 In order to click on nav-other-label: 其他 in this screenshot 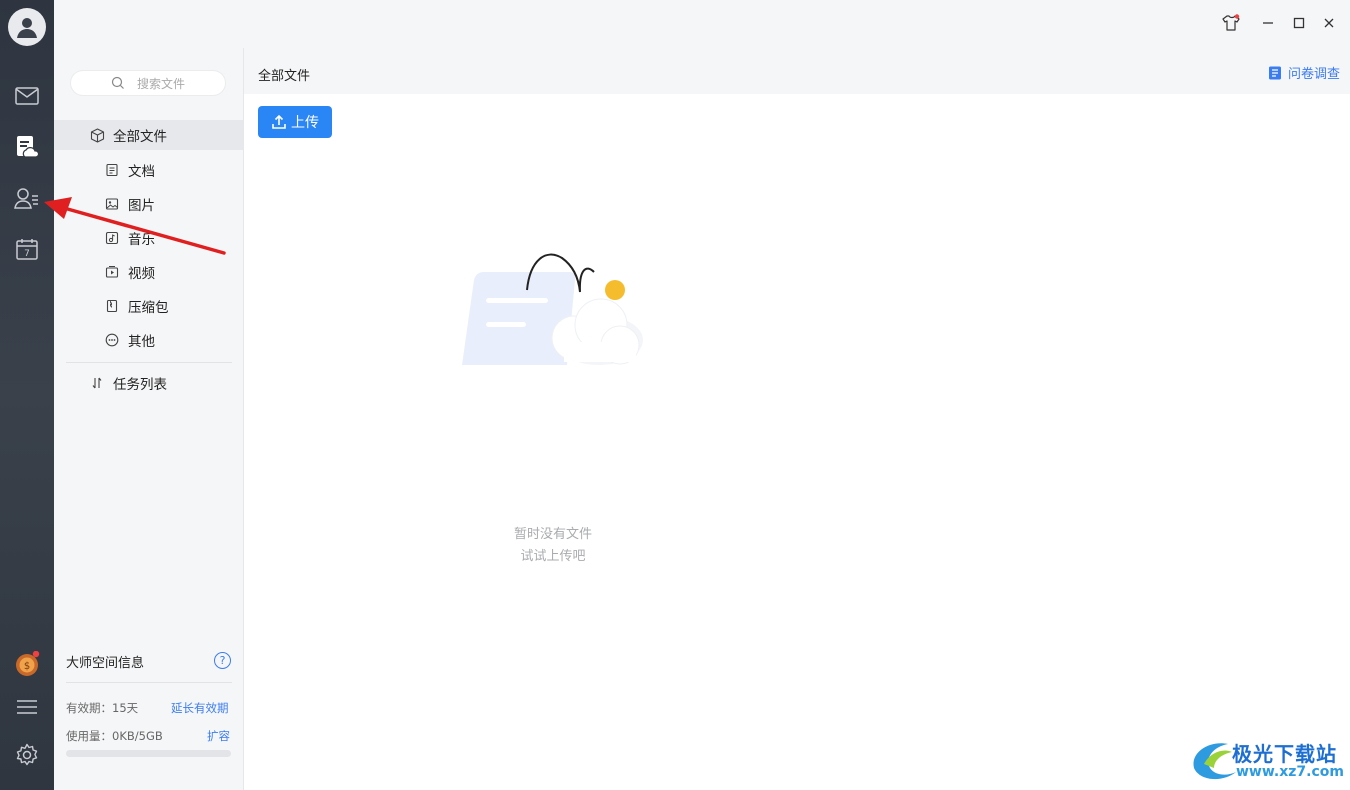, I will do `click(141, 342)`.